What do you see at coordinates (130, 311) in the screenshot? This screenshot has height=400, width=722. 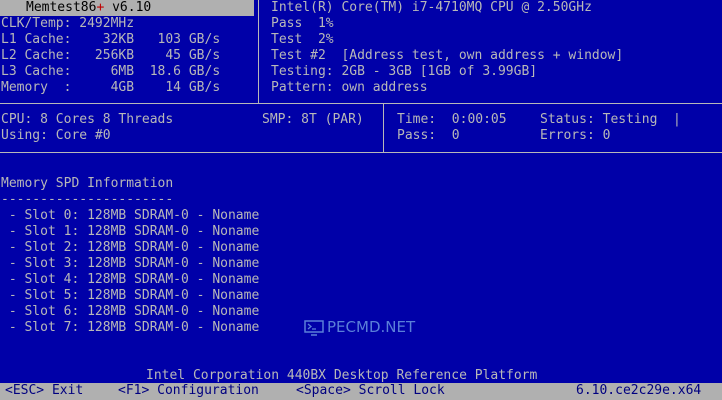 I see `spd-slot-6: - Slot 6: 128MB SDRAM-0 - Noname` at bounding box center [130, 311].